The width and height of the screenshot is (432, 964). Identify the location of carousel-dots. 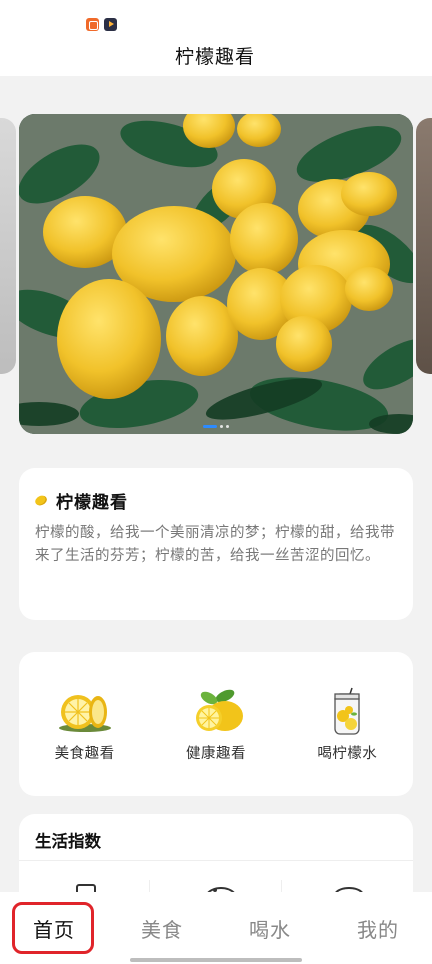
(216, 426).